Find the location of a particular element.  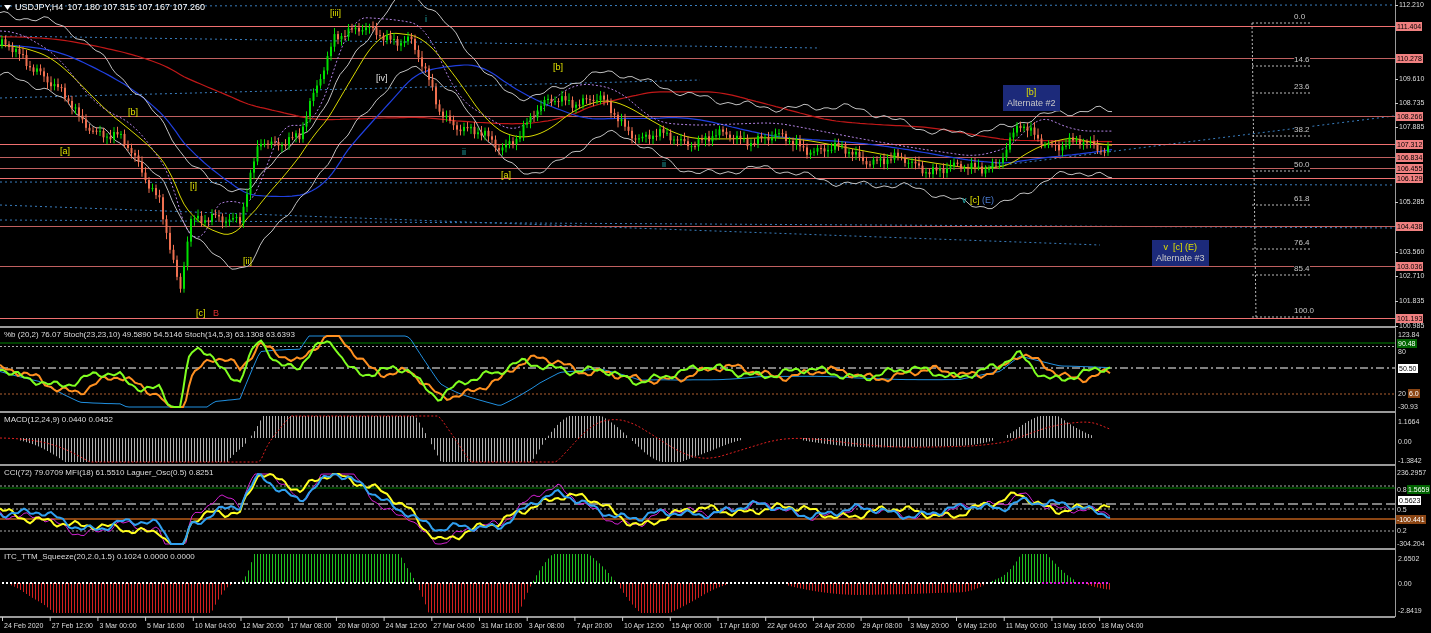

wave-label: [iii] is located at coordinates (335, 13).